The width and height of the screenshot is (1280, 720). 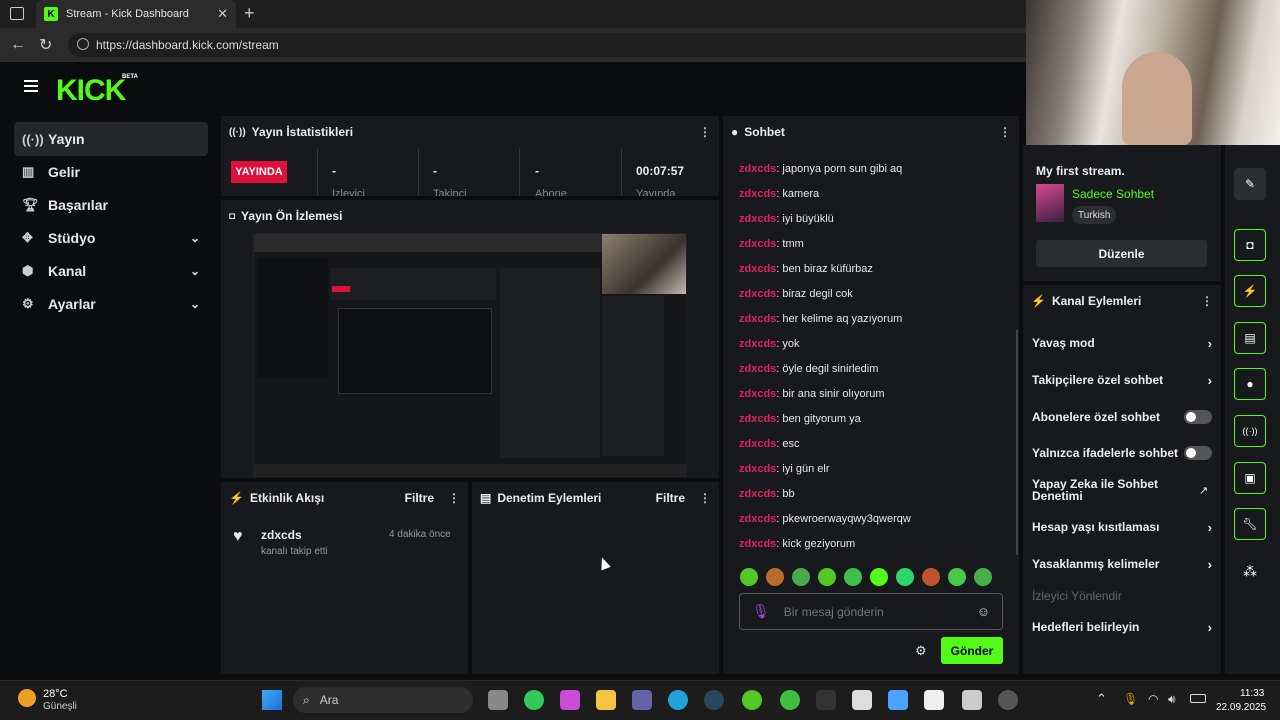 What do you see at coordinates (281, 535) in the screenshot?
I see `event-user: zdxcds` at bounding box center [281, 535].